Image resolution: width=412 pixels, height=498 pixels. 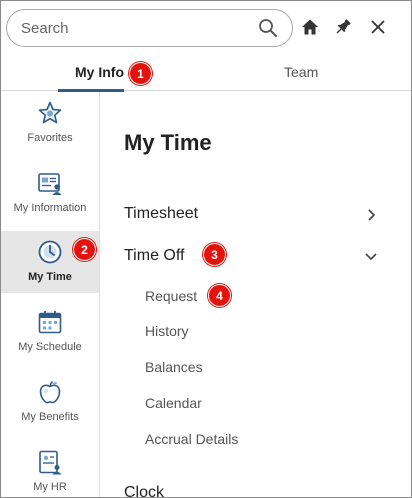 I want to click on page-title: My Time, so click(x=168, y=142).